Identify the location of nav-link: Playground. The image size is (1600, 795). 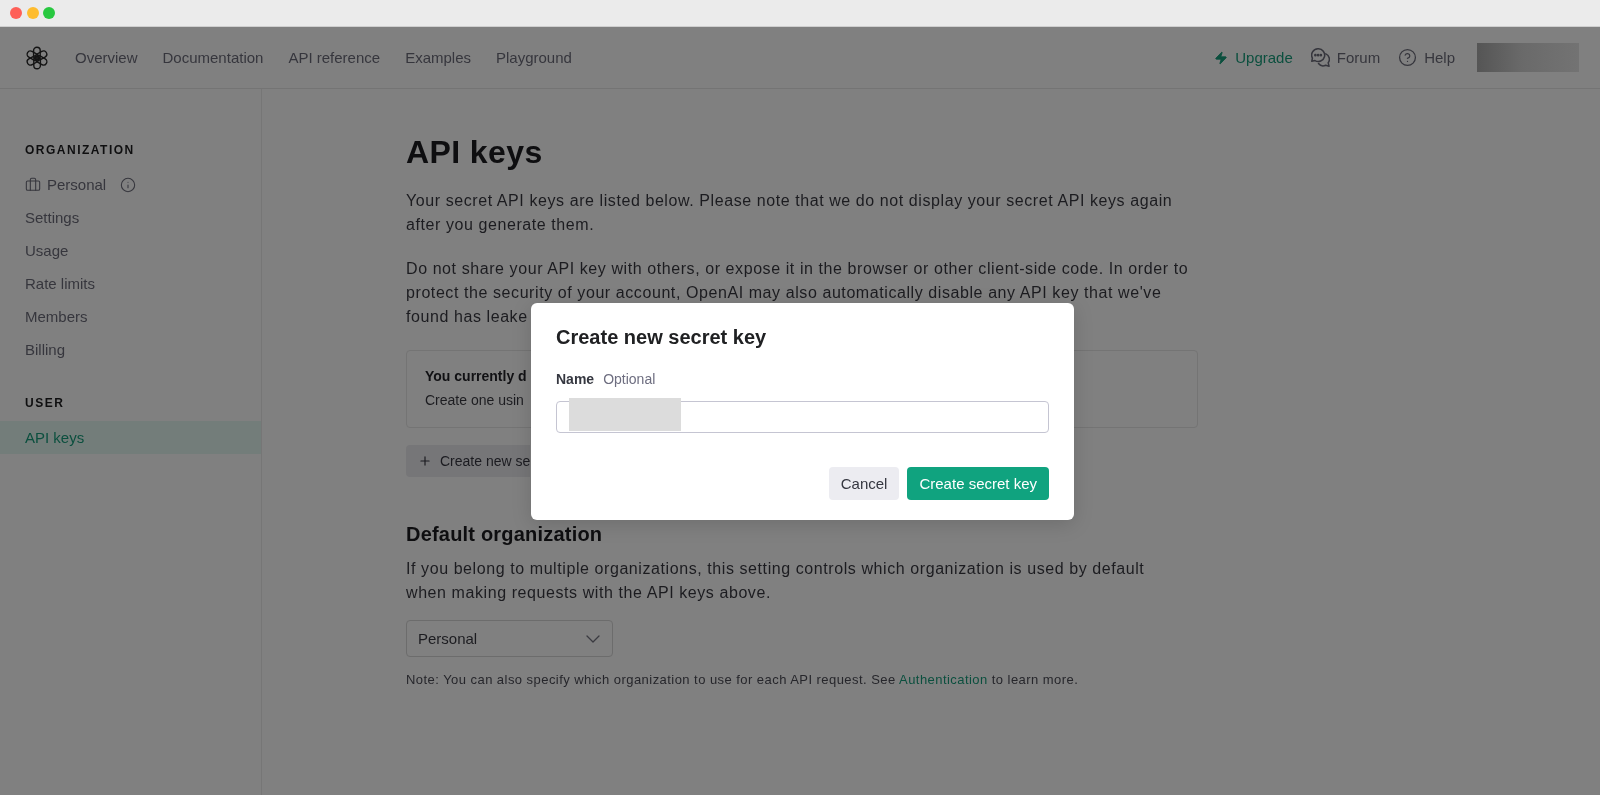
(534, 57).